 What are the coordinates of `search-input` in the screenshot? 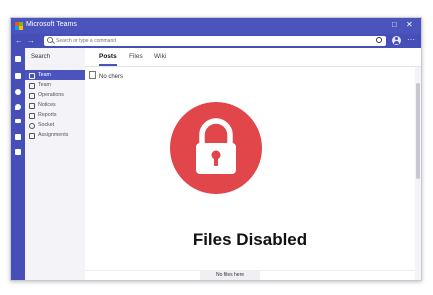 It's located at (206, 41).